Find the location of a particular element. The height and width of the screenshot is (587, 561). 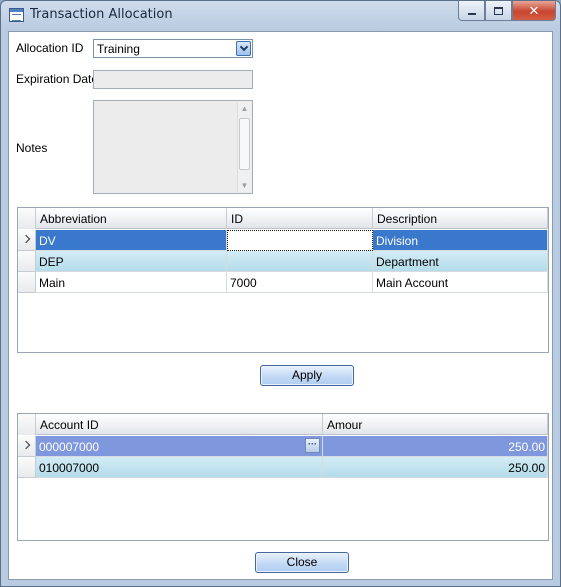

minimize-icon is located at coordinates (471, 13).